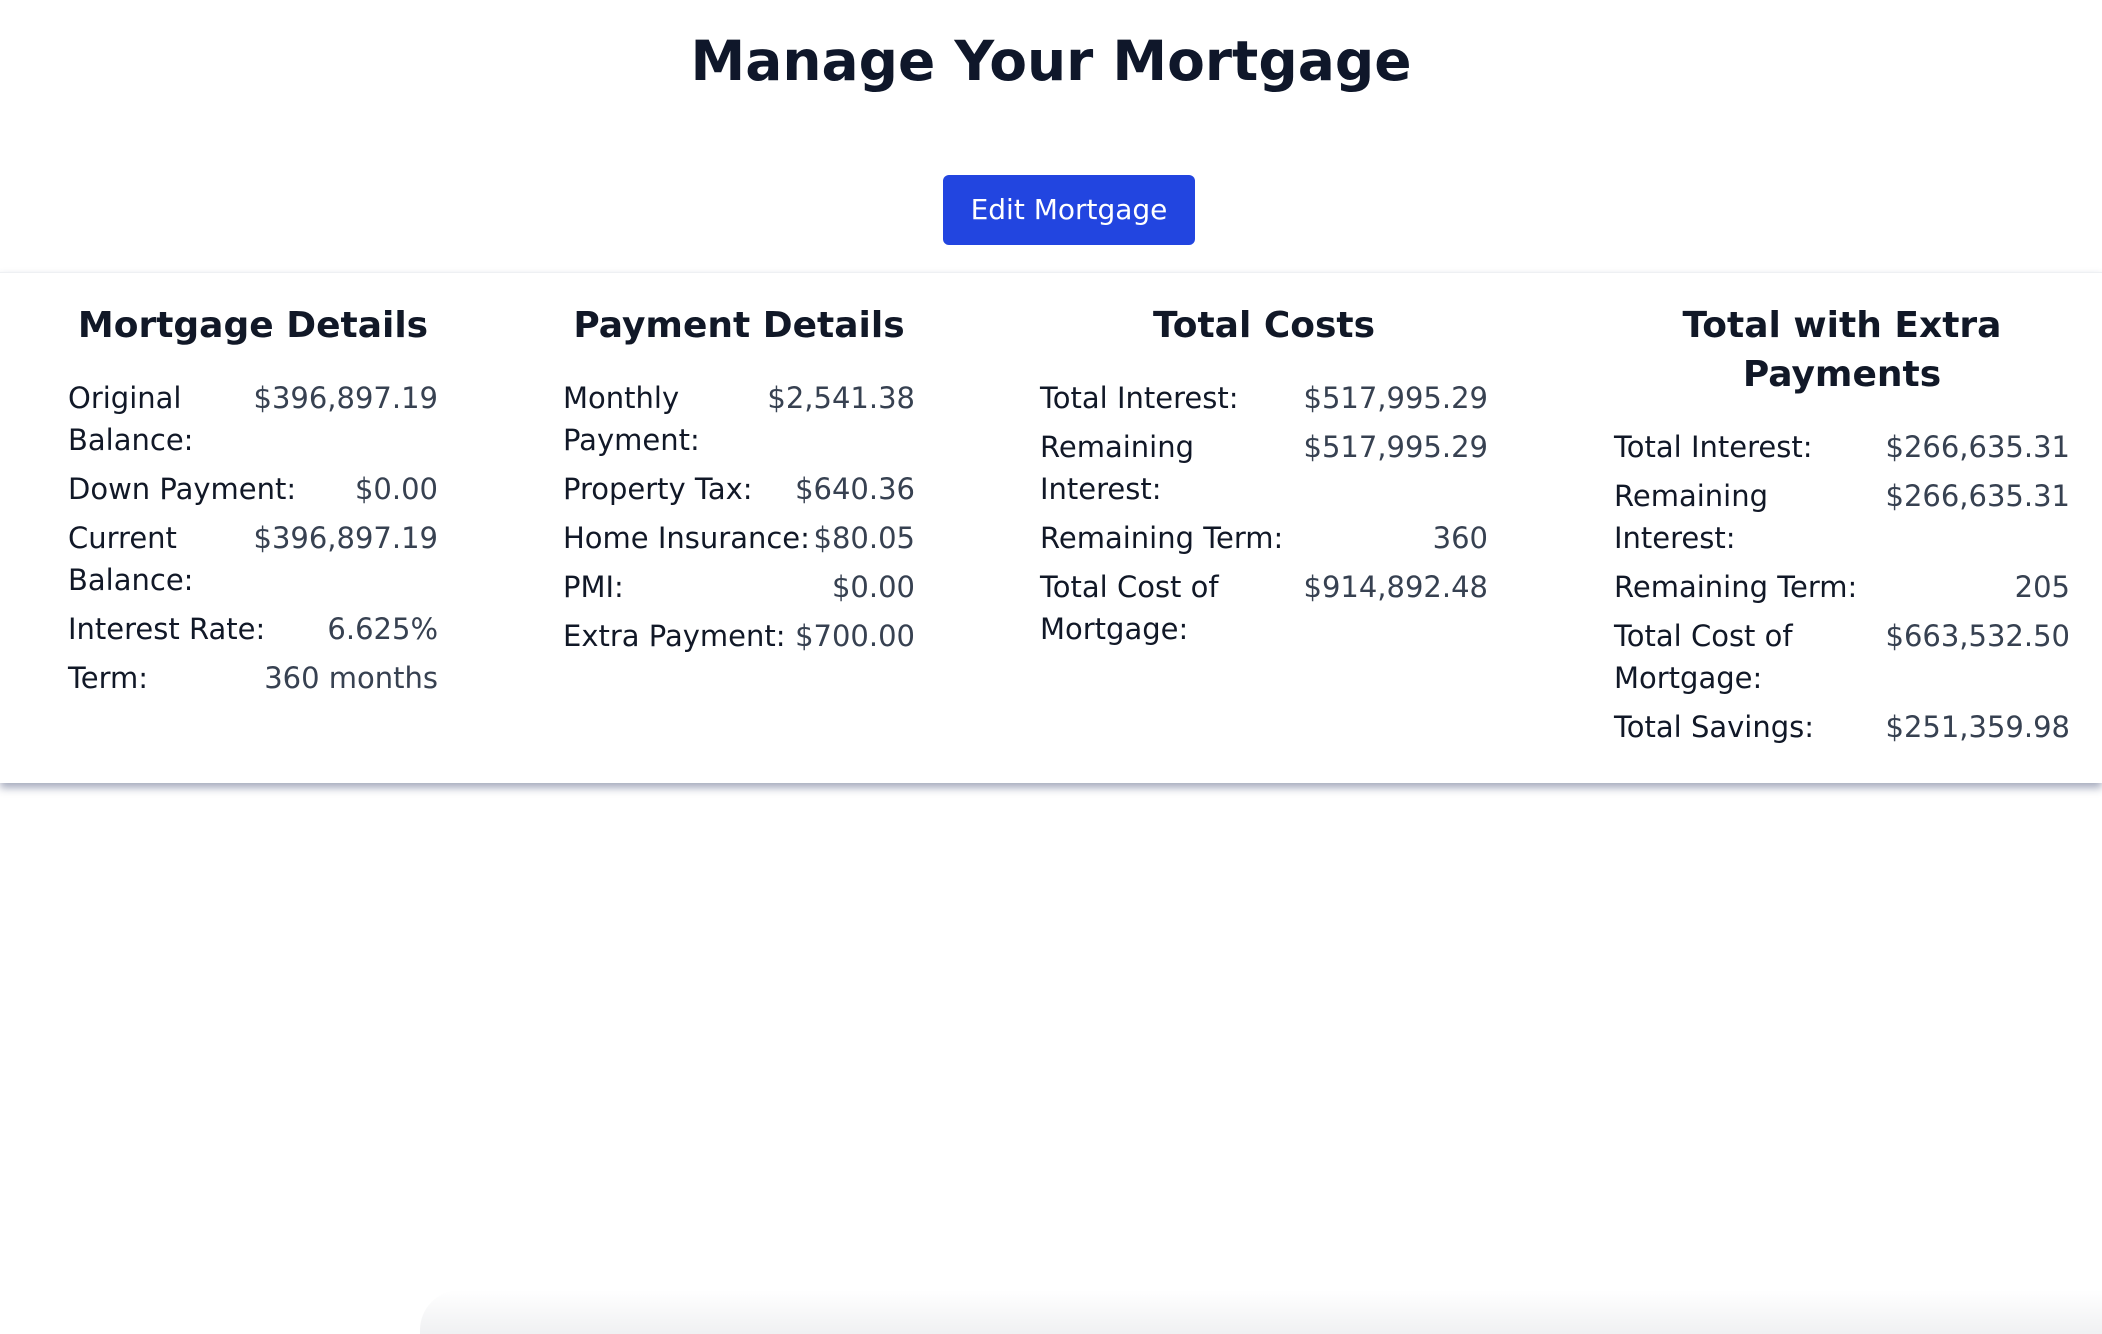 This screenshot has width=2102, height=1334. I want to click on total-cost-row: Total Cost of Mortgage: $914,892.48, so click(1264, 608).